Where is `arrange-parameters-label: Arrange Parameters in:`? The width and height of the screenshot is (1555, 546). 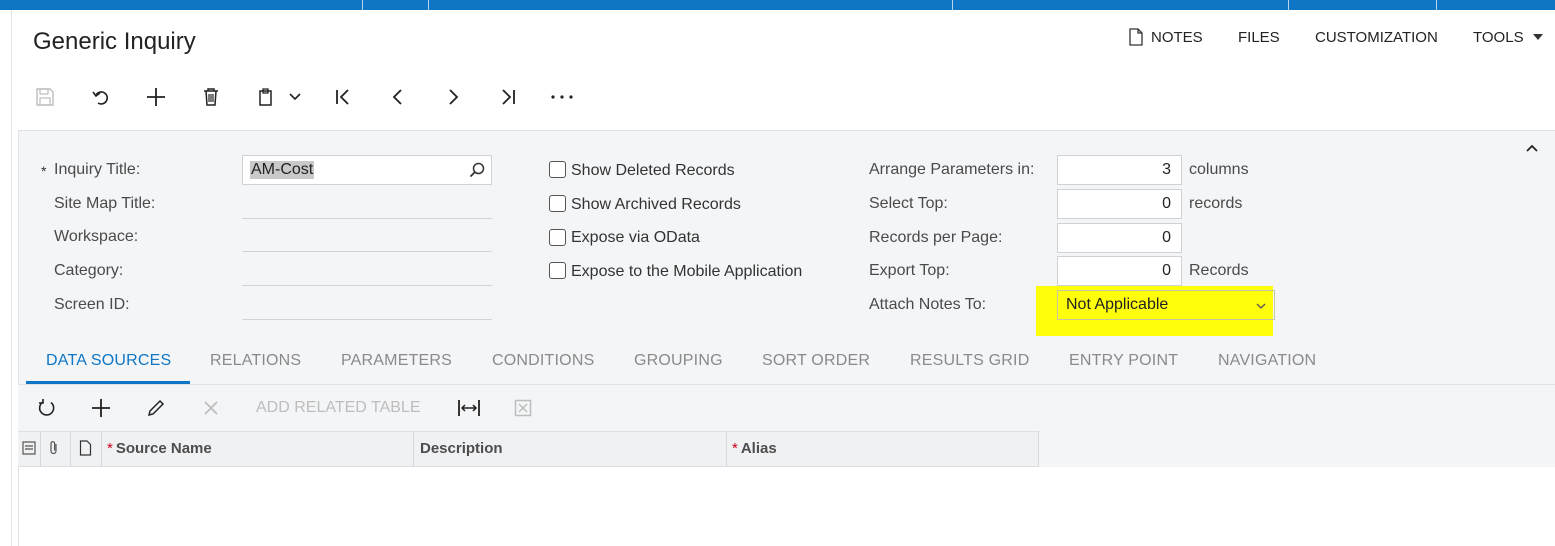
arrange-parameters-label: Arrange Parameters in: is located at coordinates (952, 169).